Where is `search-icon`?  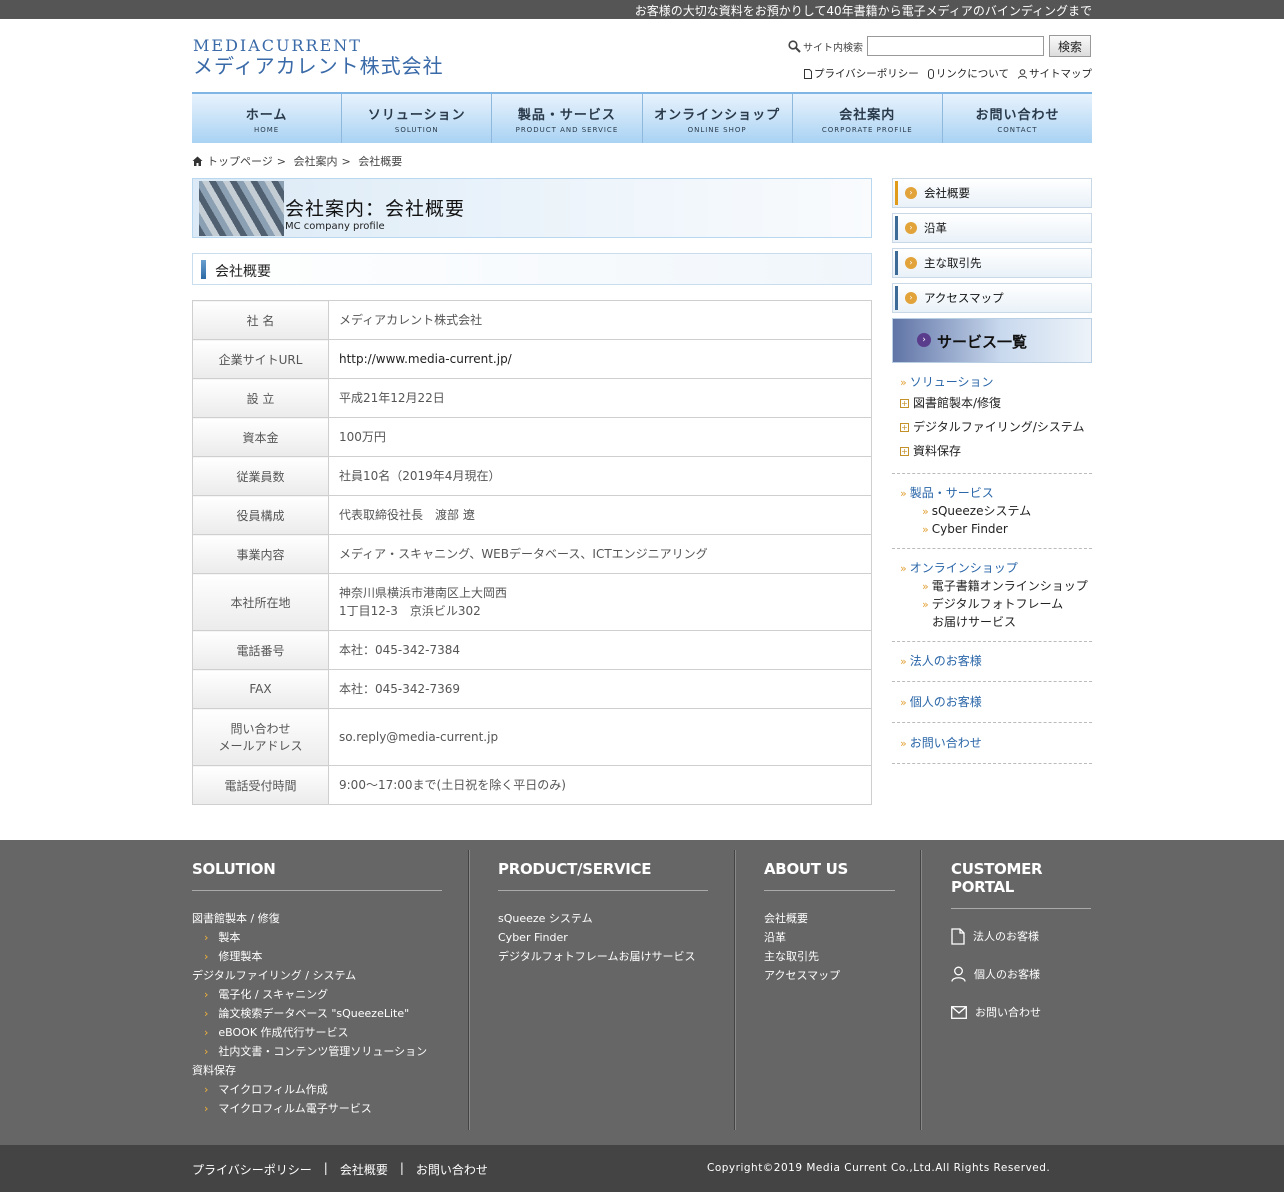
search-icon is located at coordinates (794, 46).